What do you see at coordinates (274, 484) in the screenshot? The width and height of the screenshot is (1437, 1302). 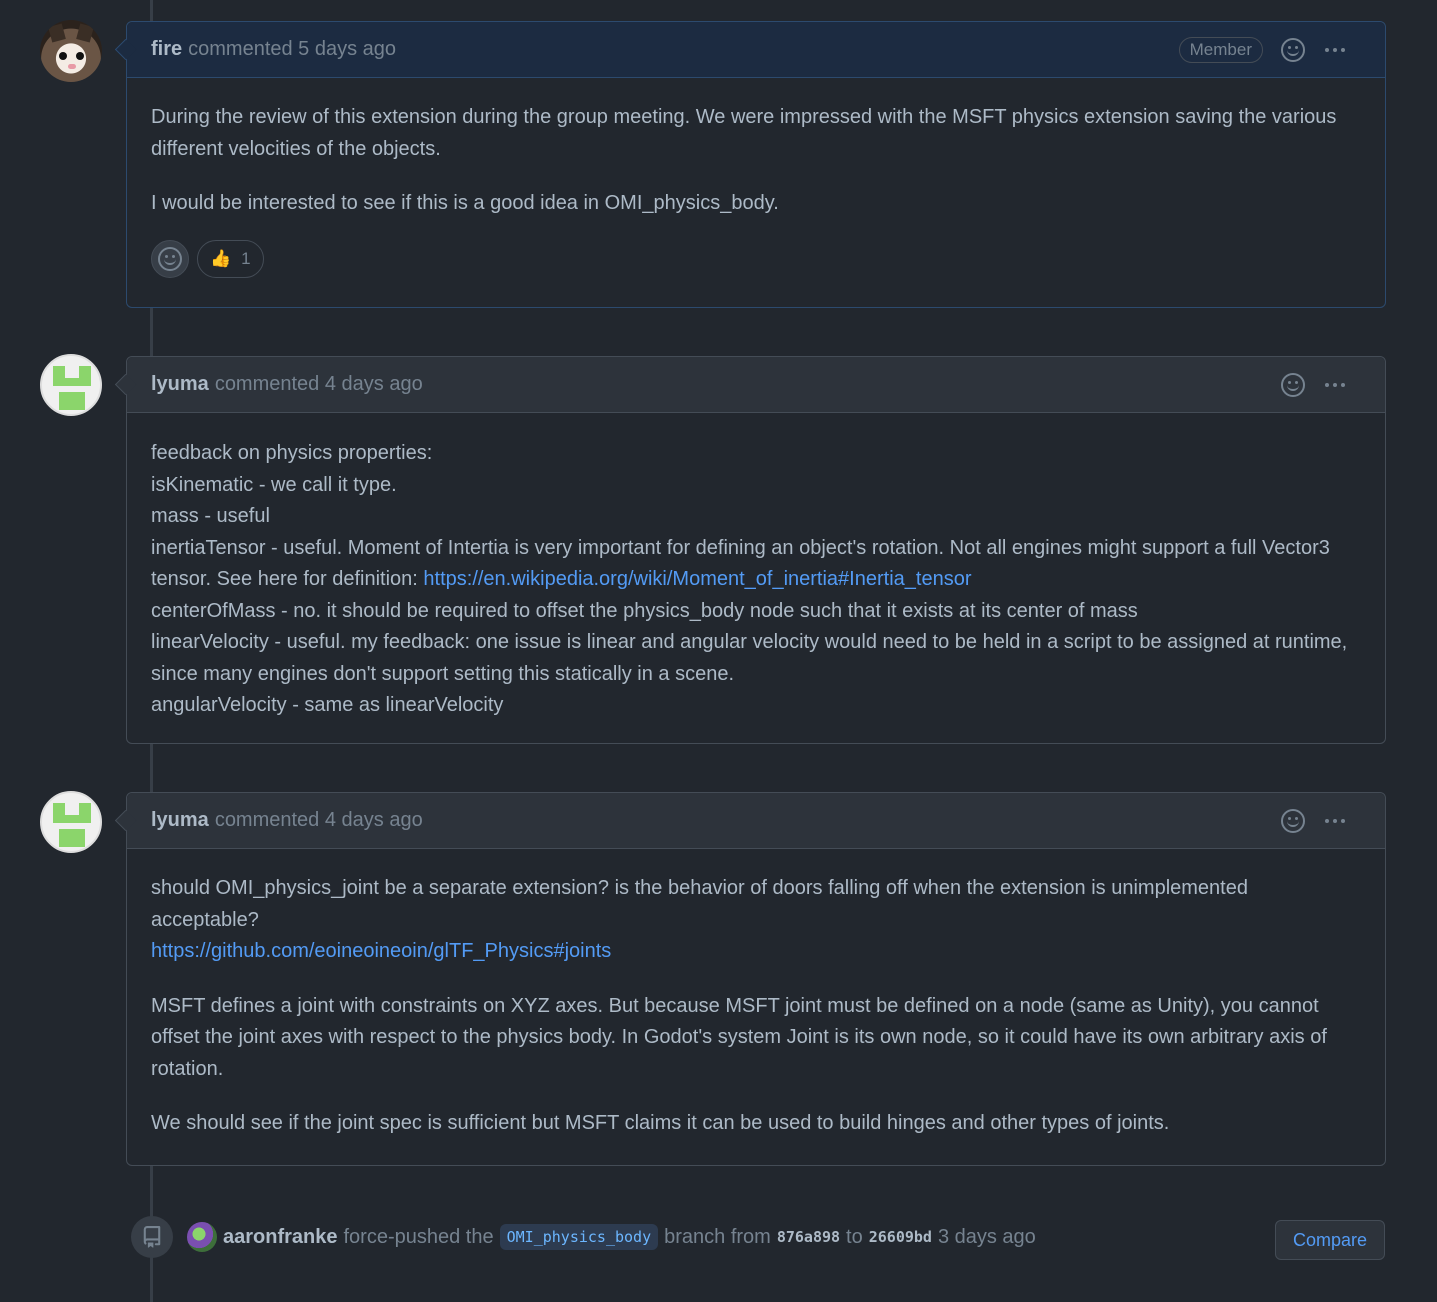 I see `feedback-line: isKinematic - we call it type.` at bounding box center [274, 484].